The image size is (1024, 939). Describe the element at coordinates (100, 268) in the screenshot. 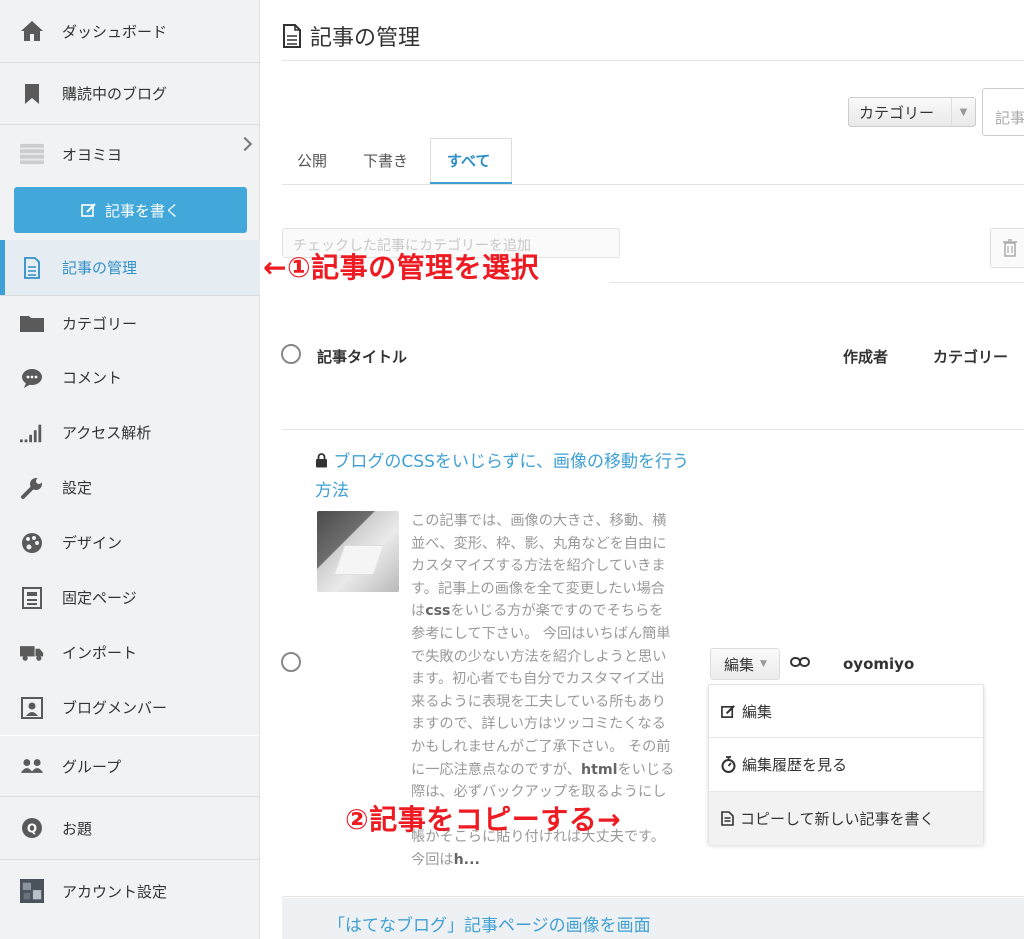

I see `sidebar-item-label: 記事の管理` at that location.